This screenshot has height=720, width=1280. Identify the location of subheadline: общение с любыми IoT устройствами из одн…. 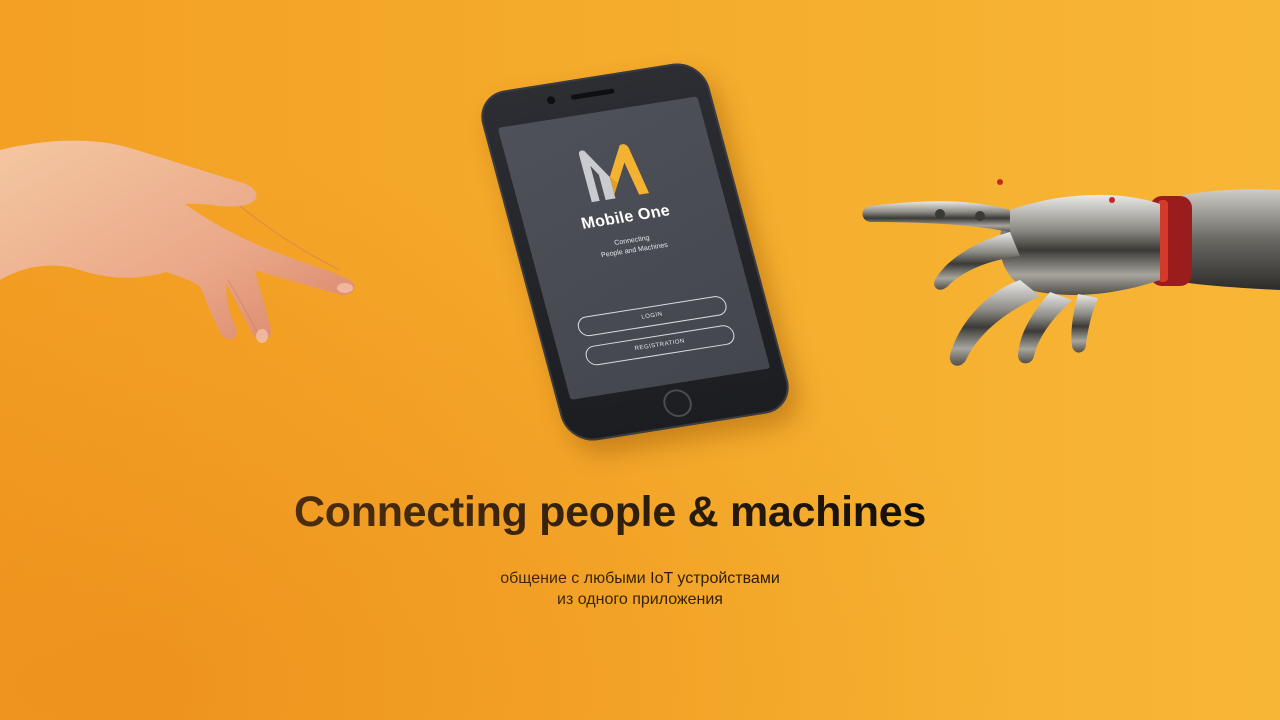
(640, 589).